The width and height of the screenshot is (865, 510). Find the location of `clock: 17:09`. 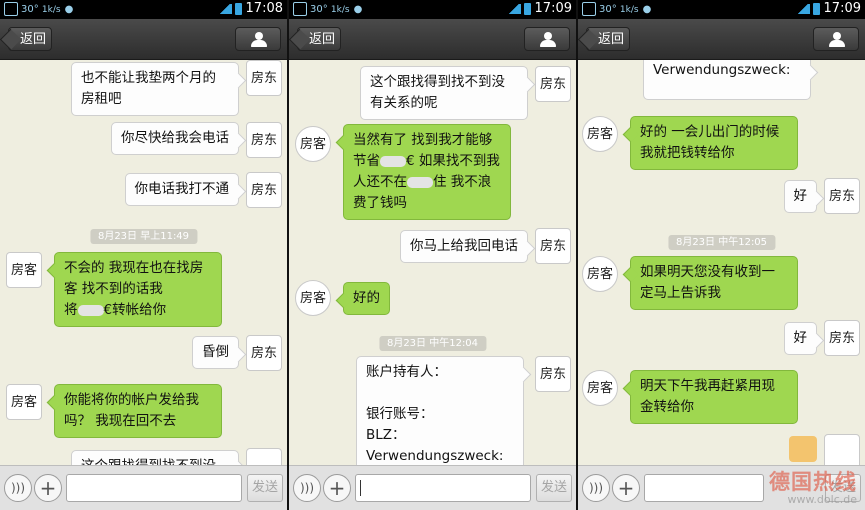

clock: 17:09 is located at coordinates (553, 8).